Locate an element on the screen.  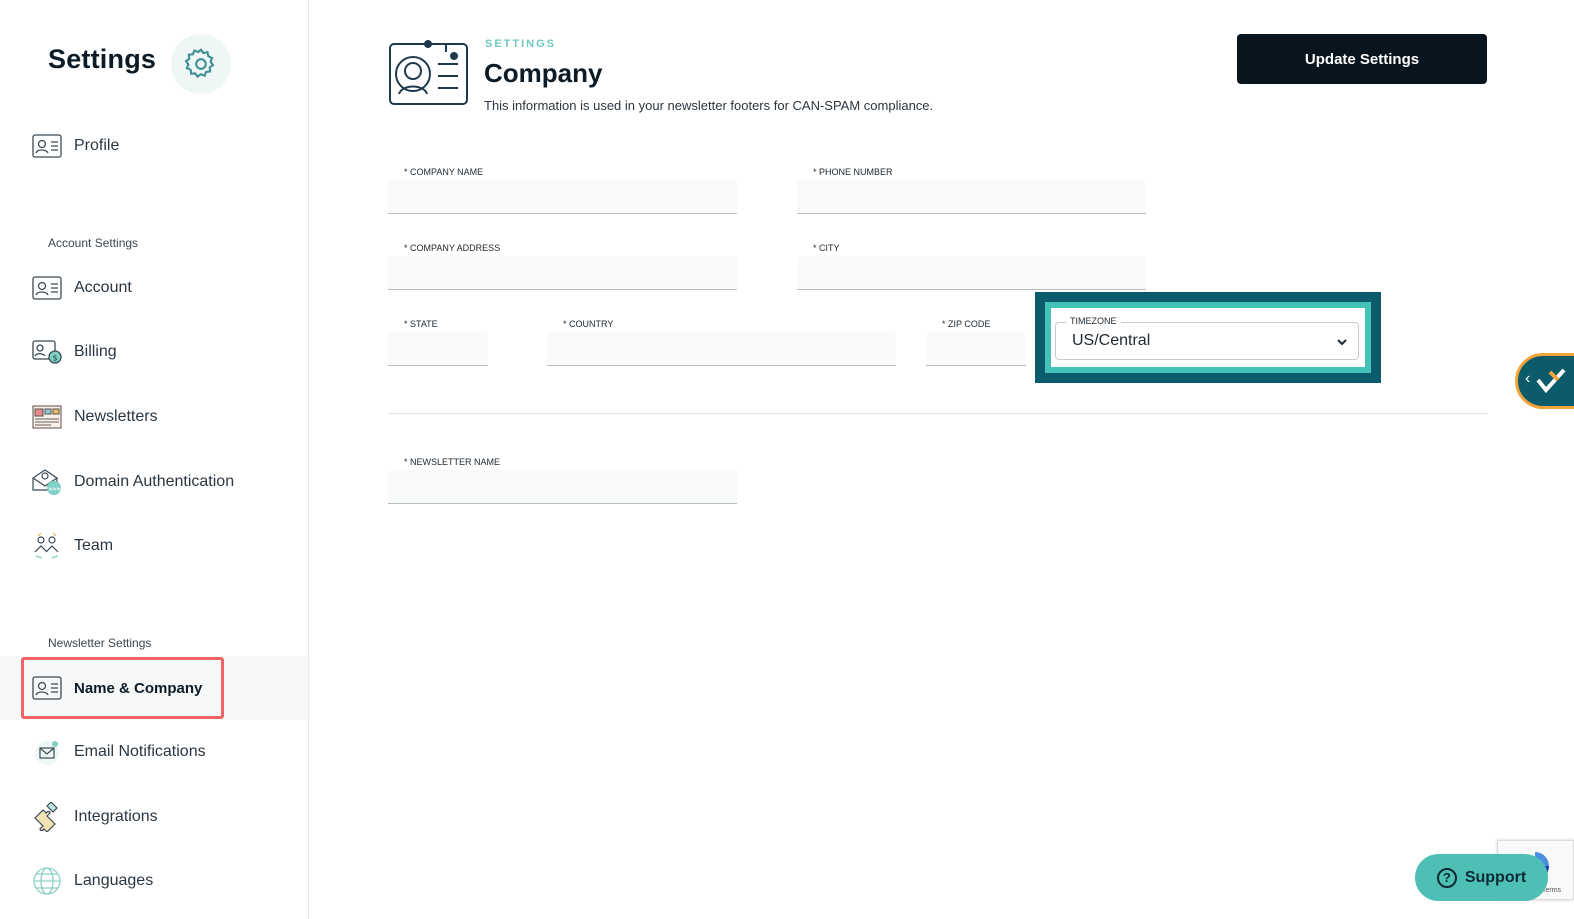
billing-icon: $ is located at coordinates (47, 352).